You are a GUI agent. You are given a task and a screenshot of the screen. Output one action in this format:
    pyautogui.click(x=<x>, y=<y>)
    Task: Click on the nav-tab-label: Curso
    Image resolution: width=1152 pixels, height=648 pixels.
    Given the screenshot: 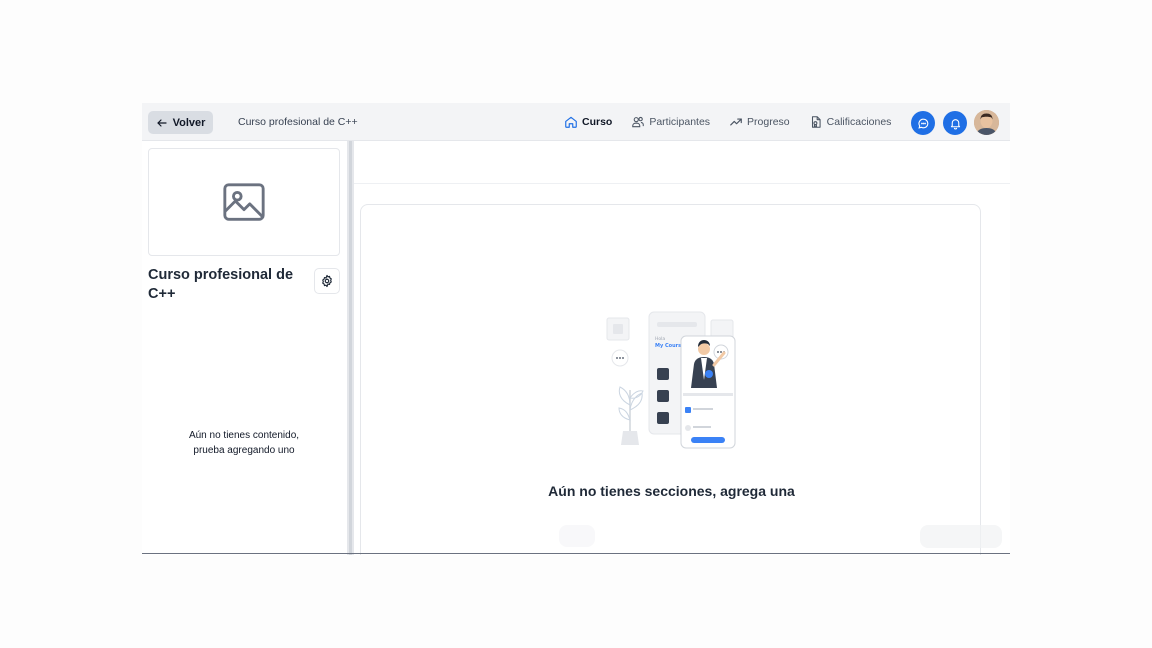 What is the action you would take?
    pyautogui.click(x=597, y=122)
    